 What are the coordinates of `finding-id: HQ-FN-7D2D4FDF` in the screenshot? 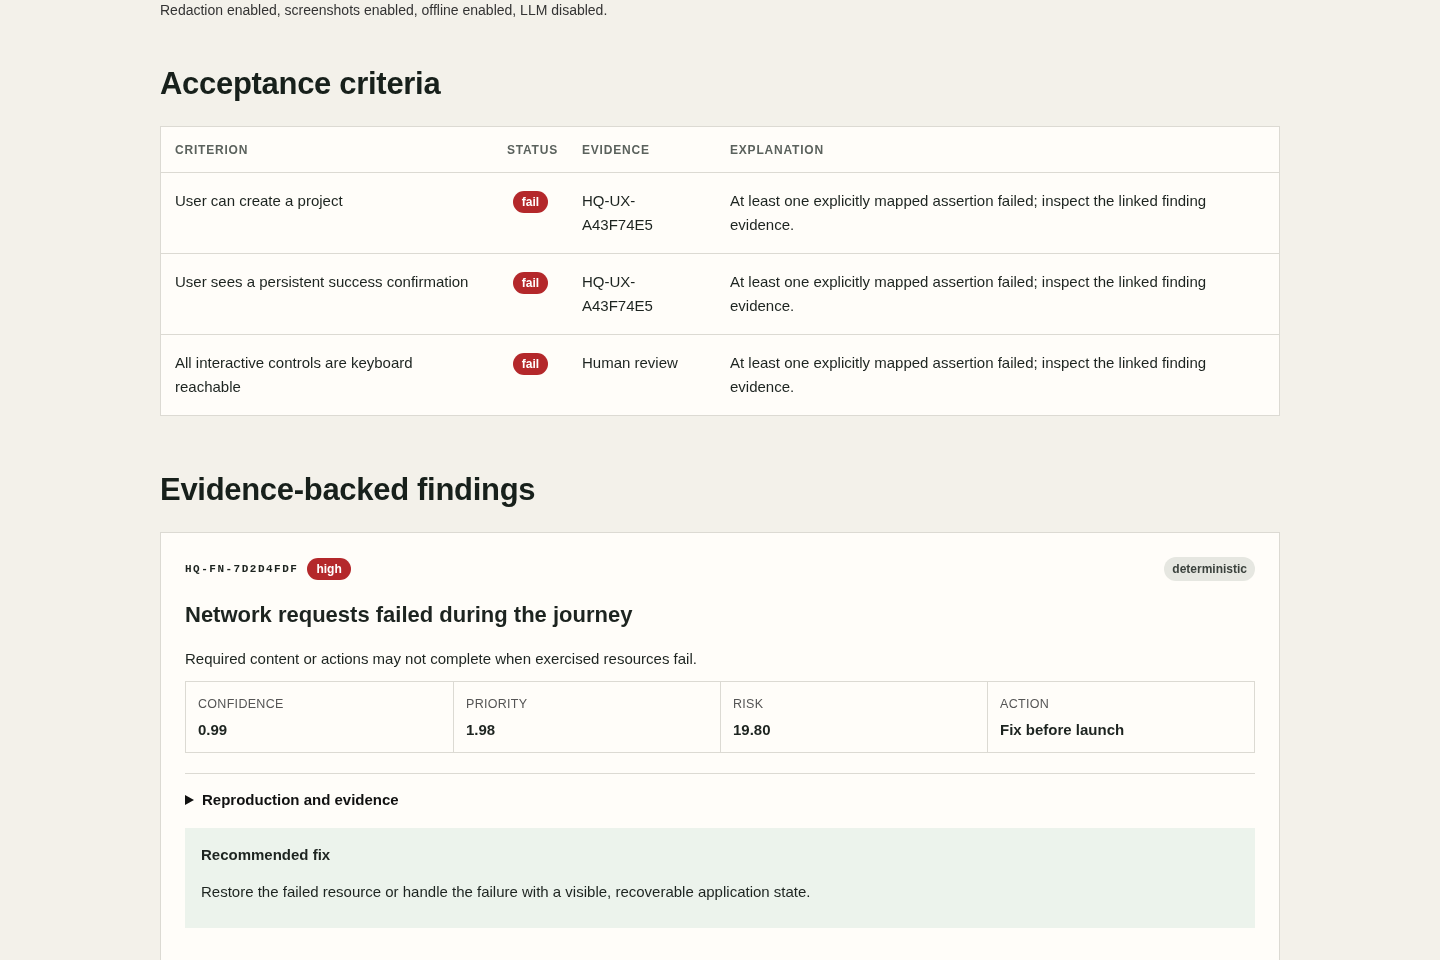 It's located at (242, 569).